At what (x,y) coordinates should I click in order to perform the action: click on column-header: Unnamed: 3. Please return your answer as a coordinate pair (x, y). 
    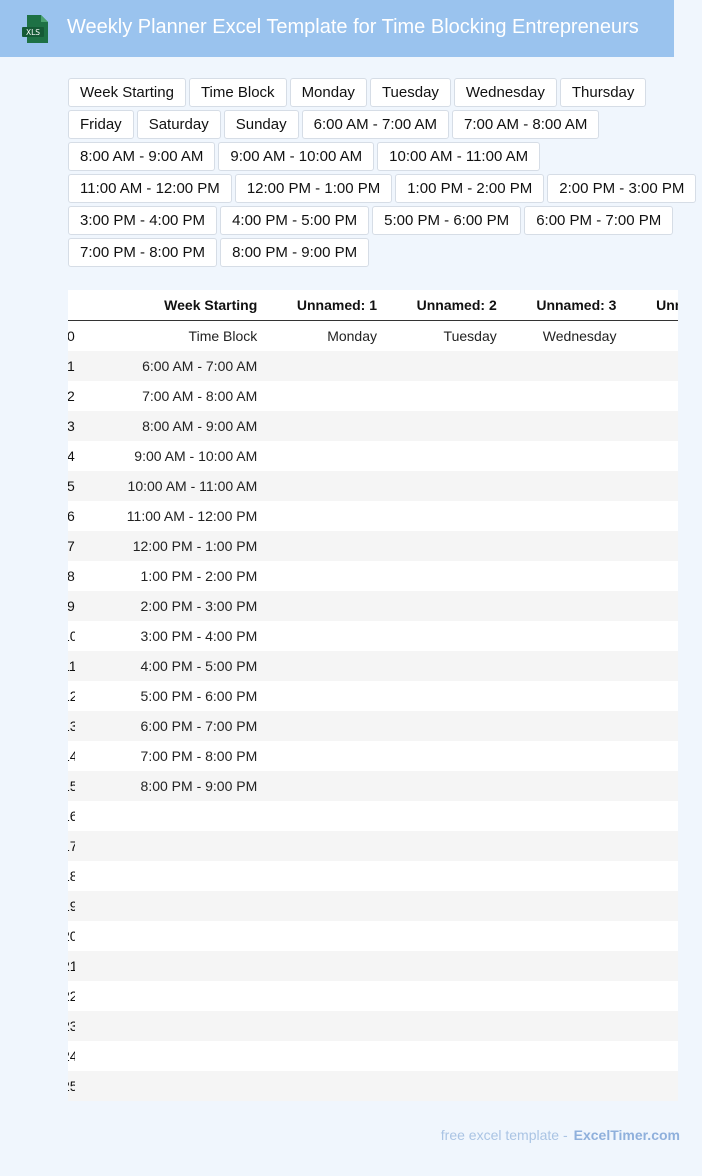
    Looking at the image, I should click on (562, 305).